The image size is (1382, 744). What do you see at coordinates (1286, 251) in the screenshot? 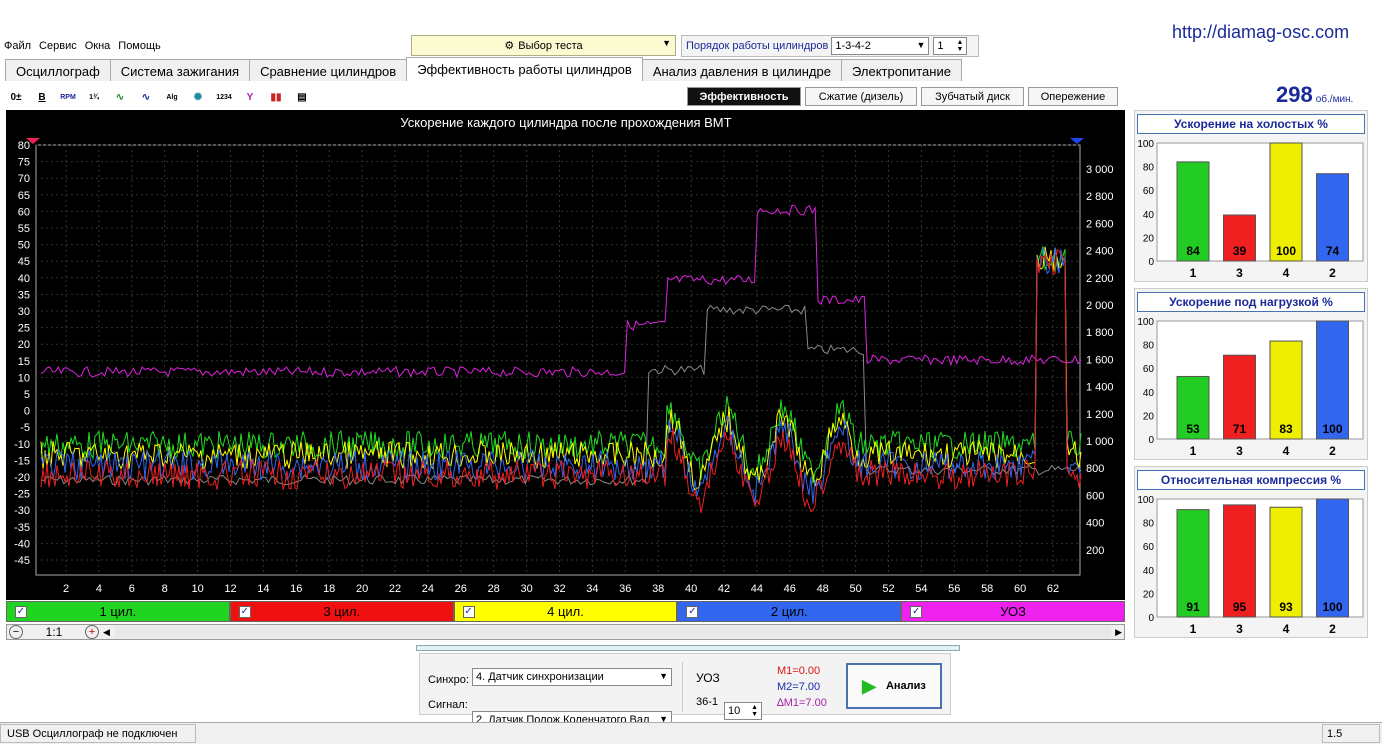
I see `bar-value-label: 100` at bounding box center [1286, 251].